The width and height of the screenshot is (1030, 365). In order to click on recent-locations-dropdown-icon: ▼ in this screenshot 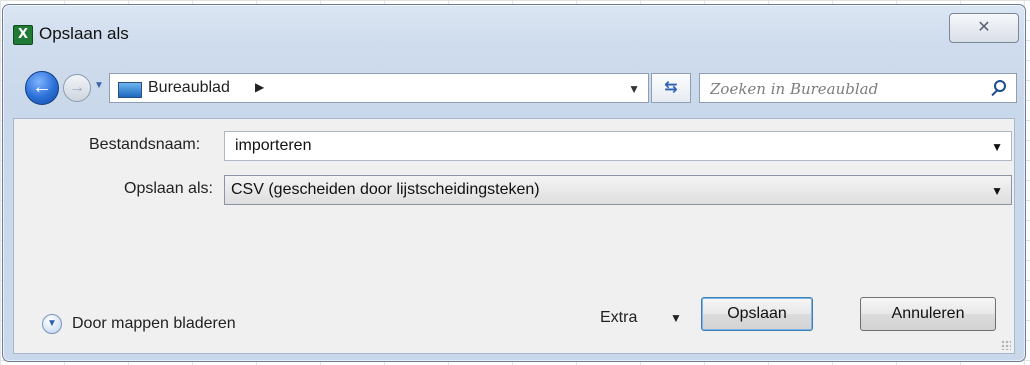, I will do `click(99, 85)`.